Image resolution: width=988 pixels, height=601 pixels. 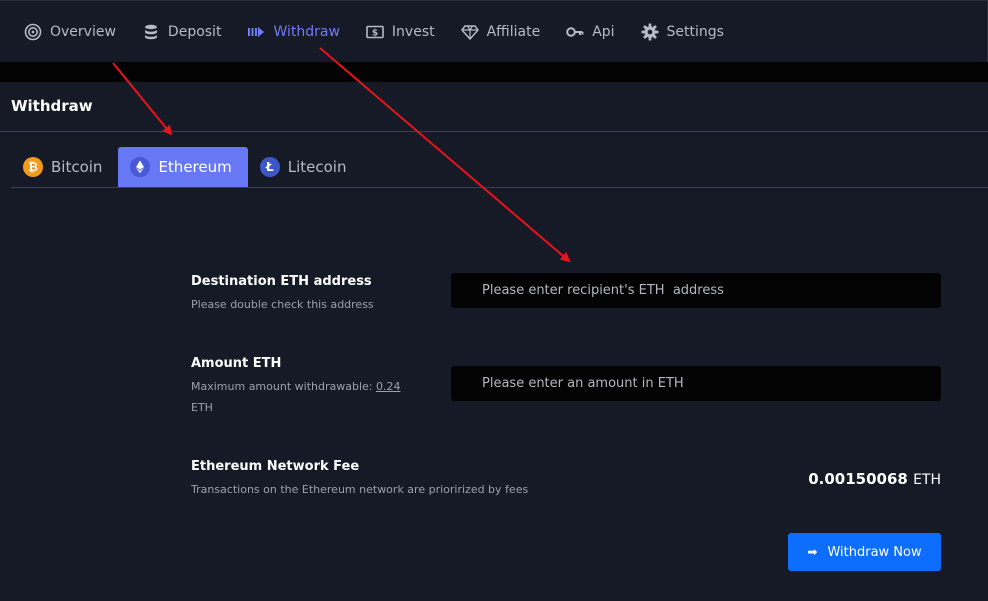 What do you see at coordinates (281, 281) in the screenshot?
I see `address-label: Destination ETH address` at bounding box center [281, 281].